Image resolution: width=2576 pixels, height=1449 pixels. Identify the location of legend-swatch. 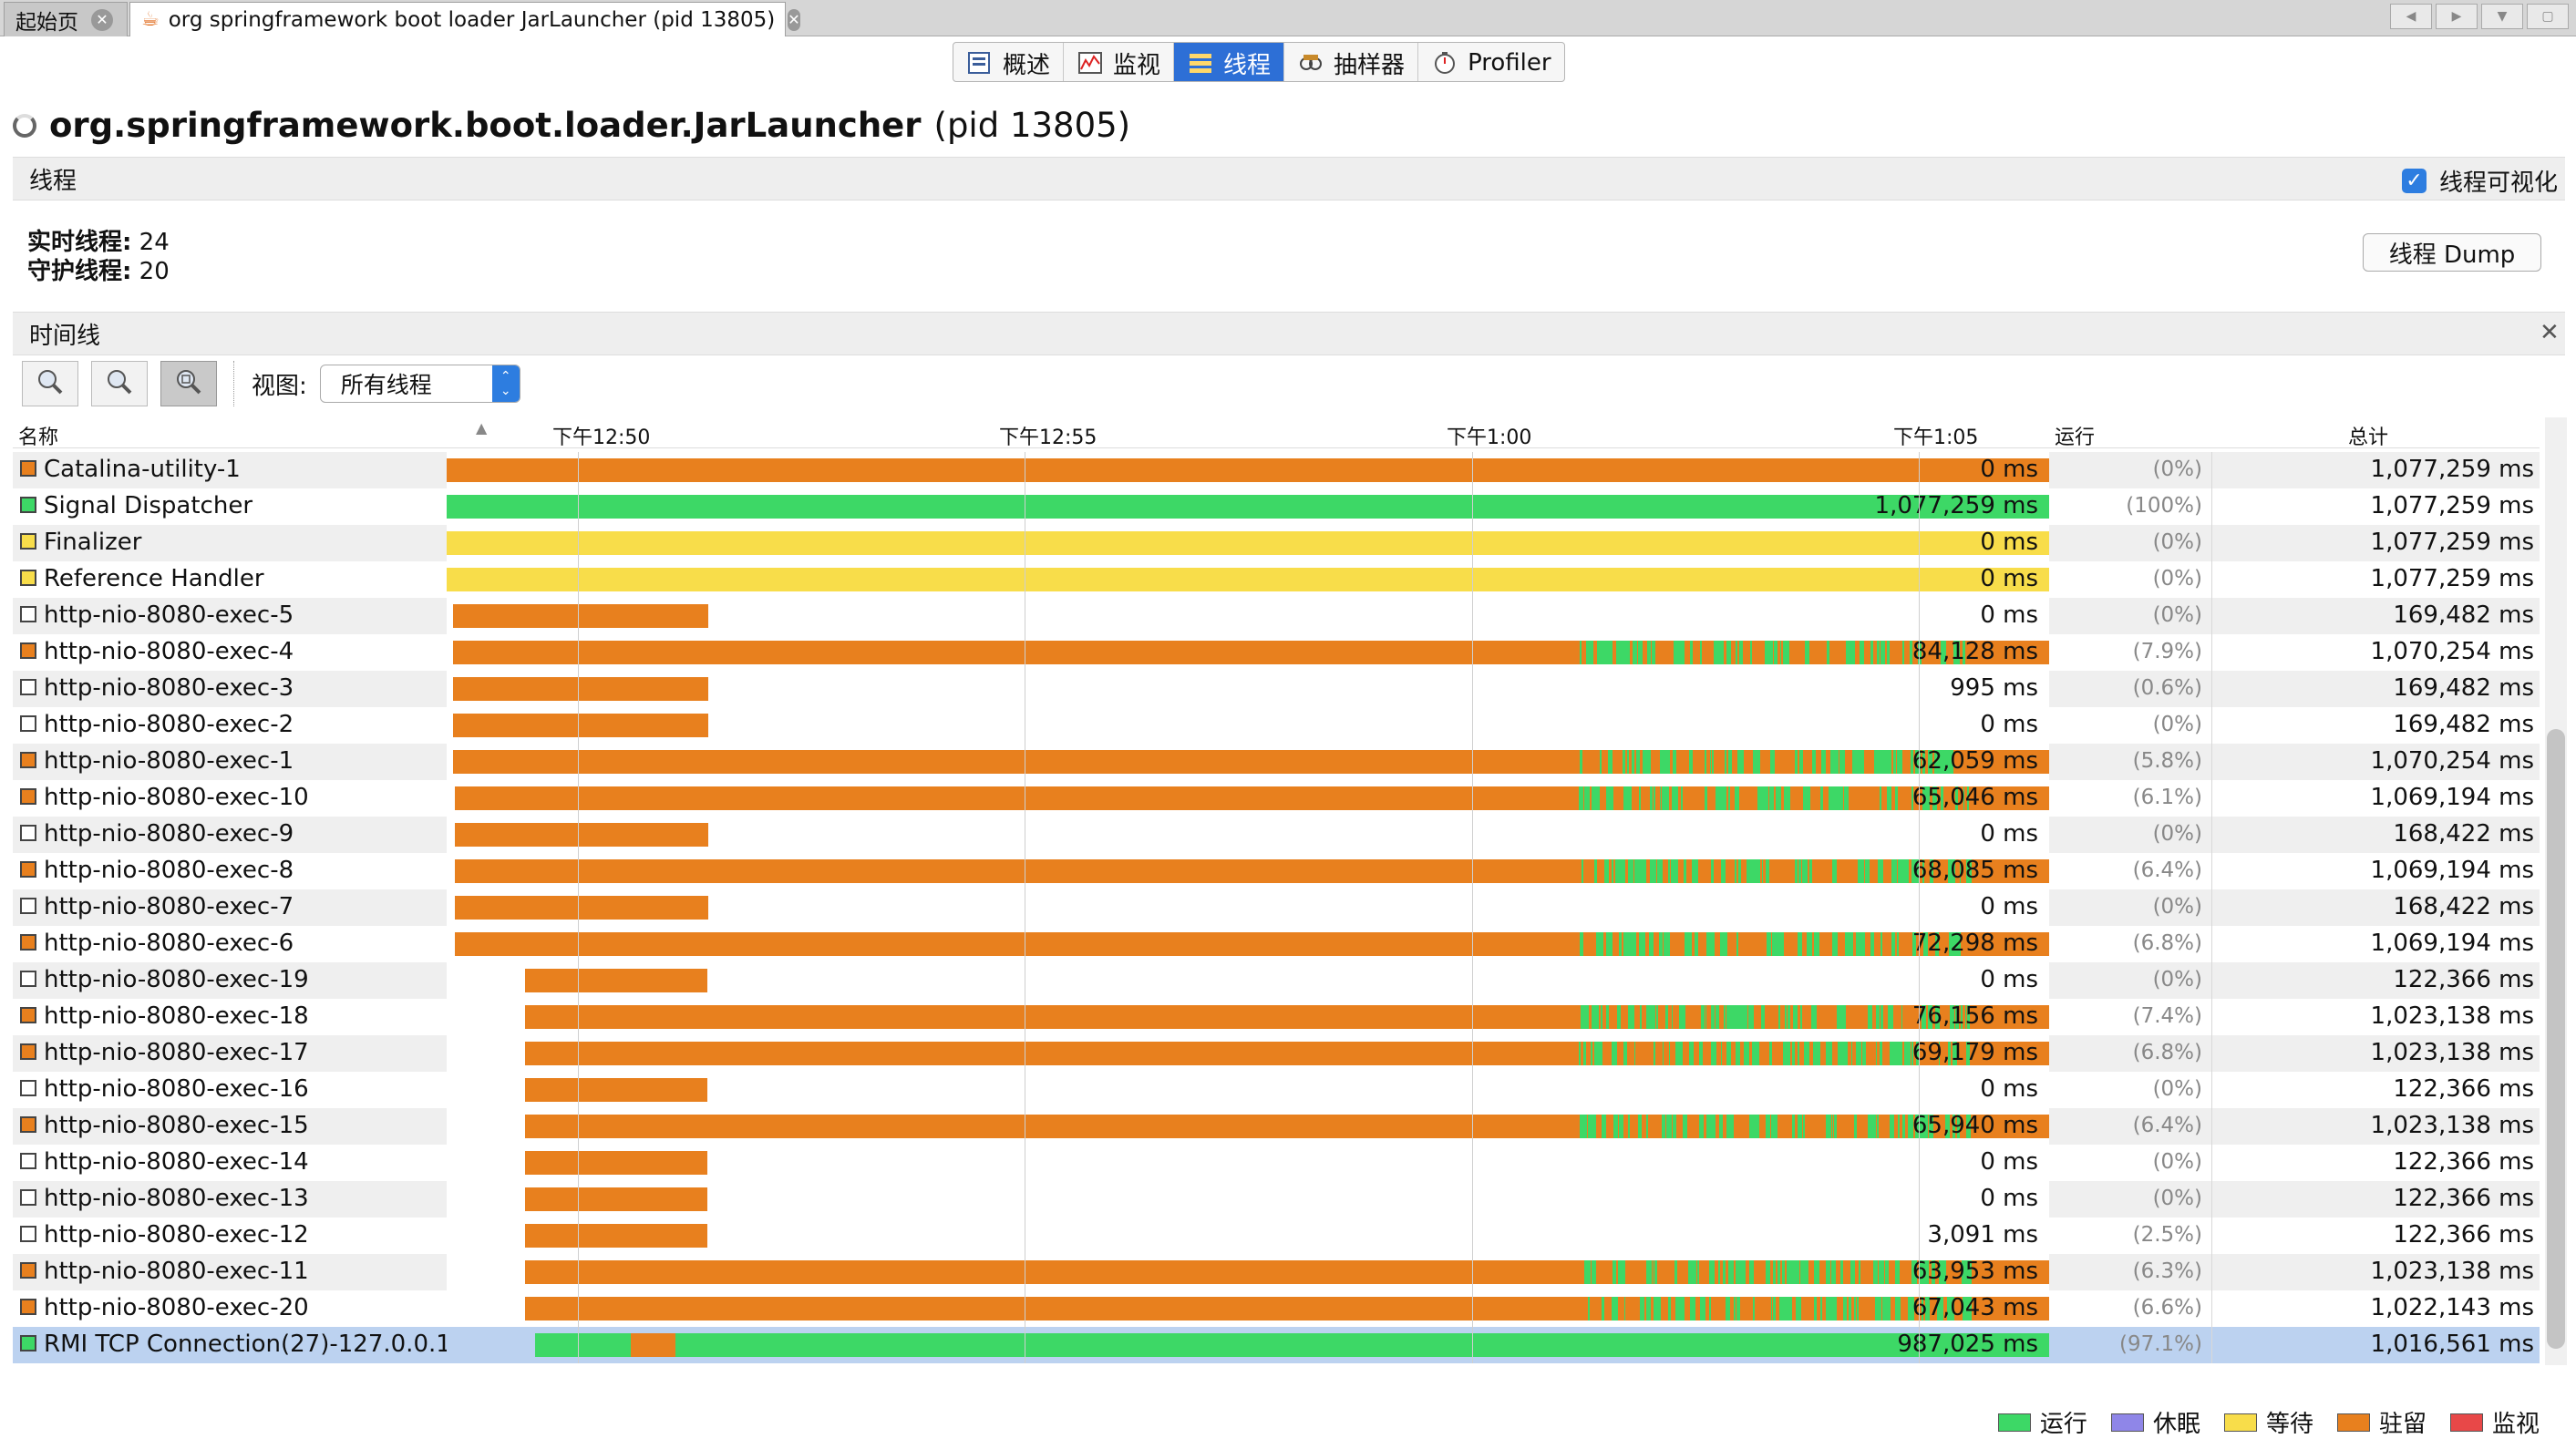
(2014, 1422).